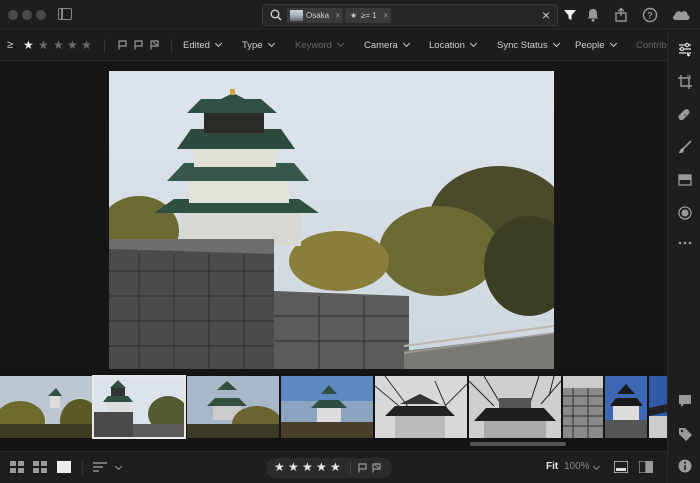  What do you see at coordinates (196, 45) in the screenshot?
I see `filter-label: Edited` at bounding box center [196, 45].